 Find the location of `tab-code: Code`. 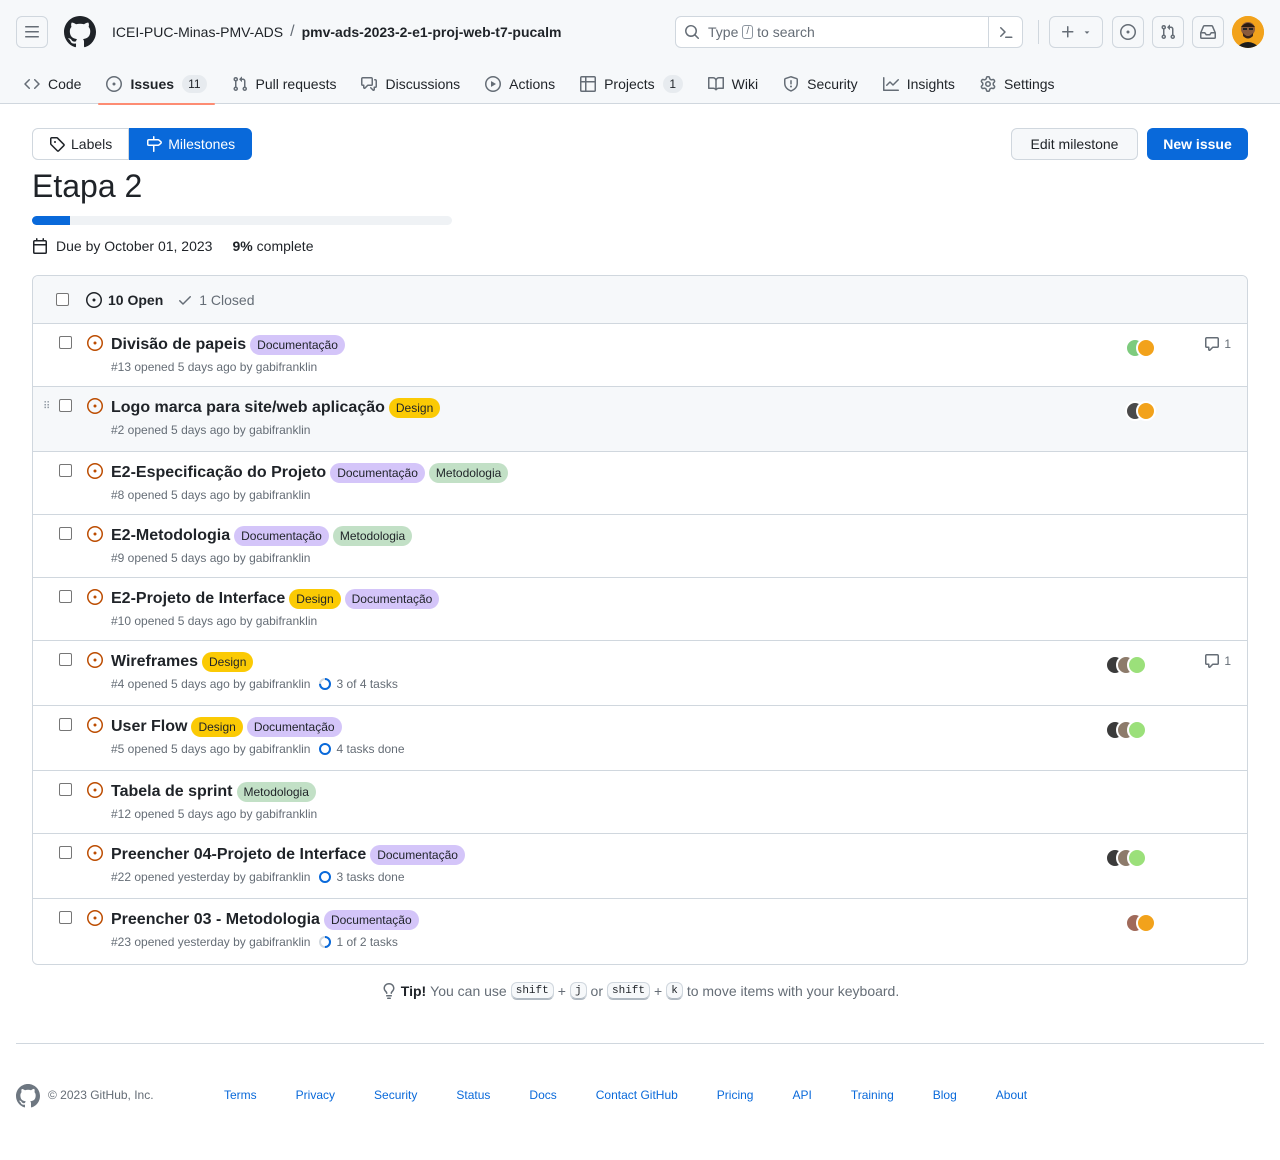

tab-code: Code is located at coordinates (52, 84).